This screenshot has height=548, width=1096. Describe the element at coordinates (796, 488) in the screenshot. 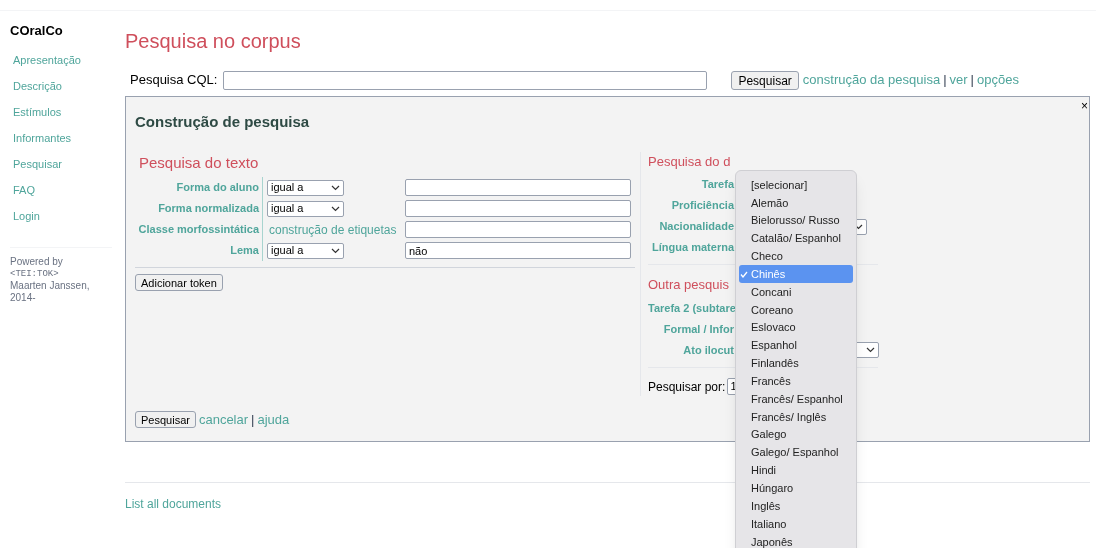

I see `dropdown-option: Húngaro` at that location.